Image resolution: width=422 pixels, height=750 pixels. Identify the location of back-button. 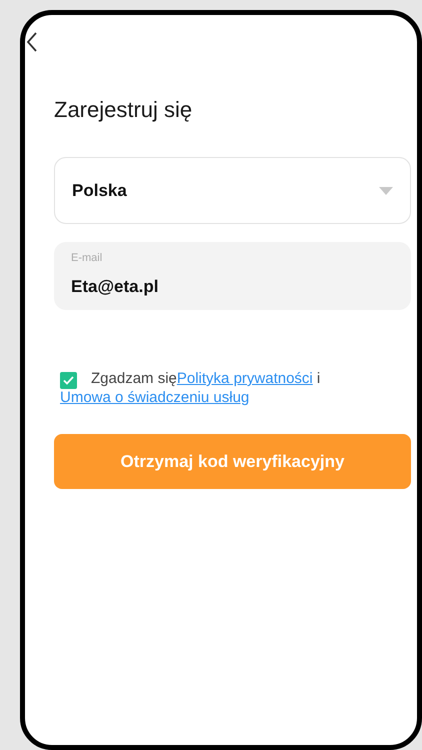
(32, 42).